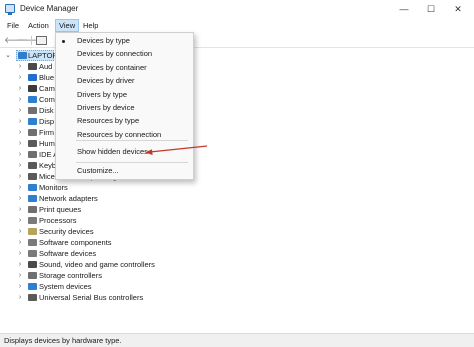  Describe the element at coordinates (47, 99) in the screenshot. I see `tree-item-label: Com` at that location.